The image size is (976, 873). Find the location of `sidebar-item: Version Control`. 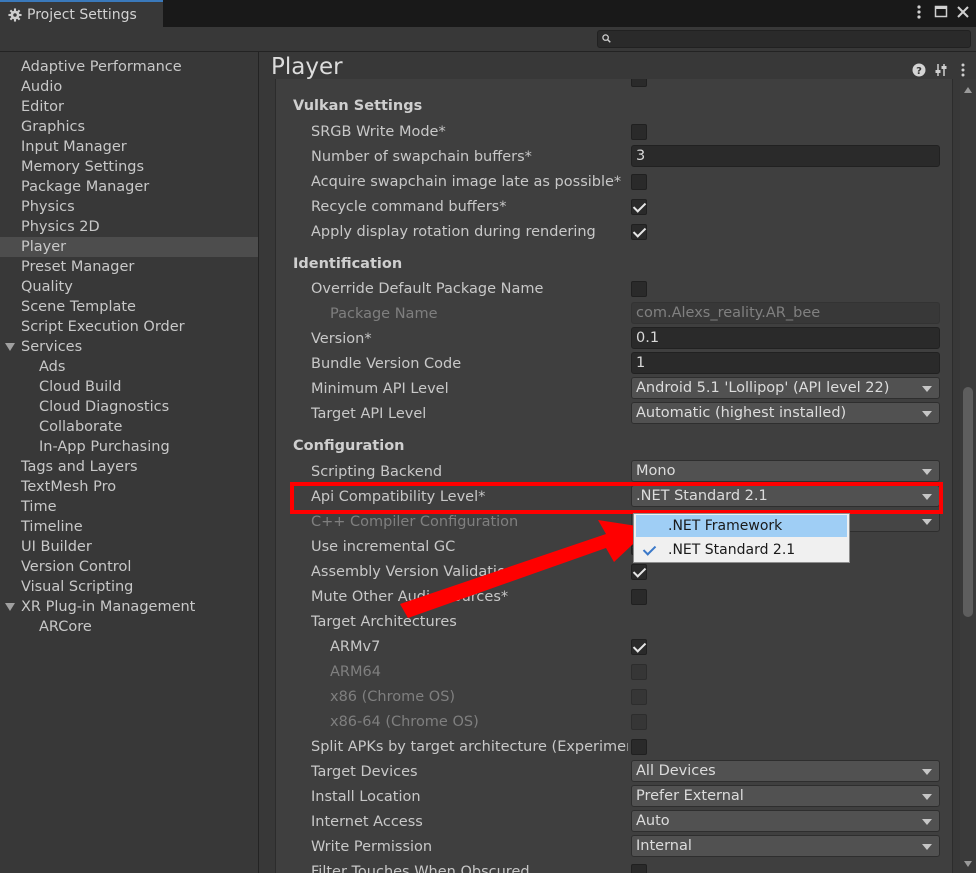

sidebar-item: Version Control is located at coordinates (129, 567).